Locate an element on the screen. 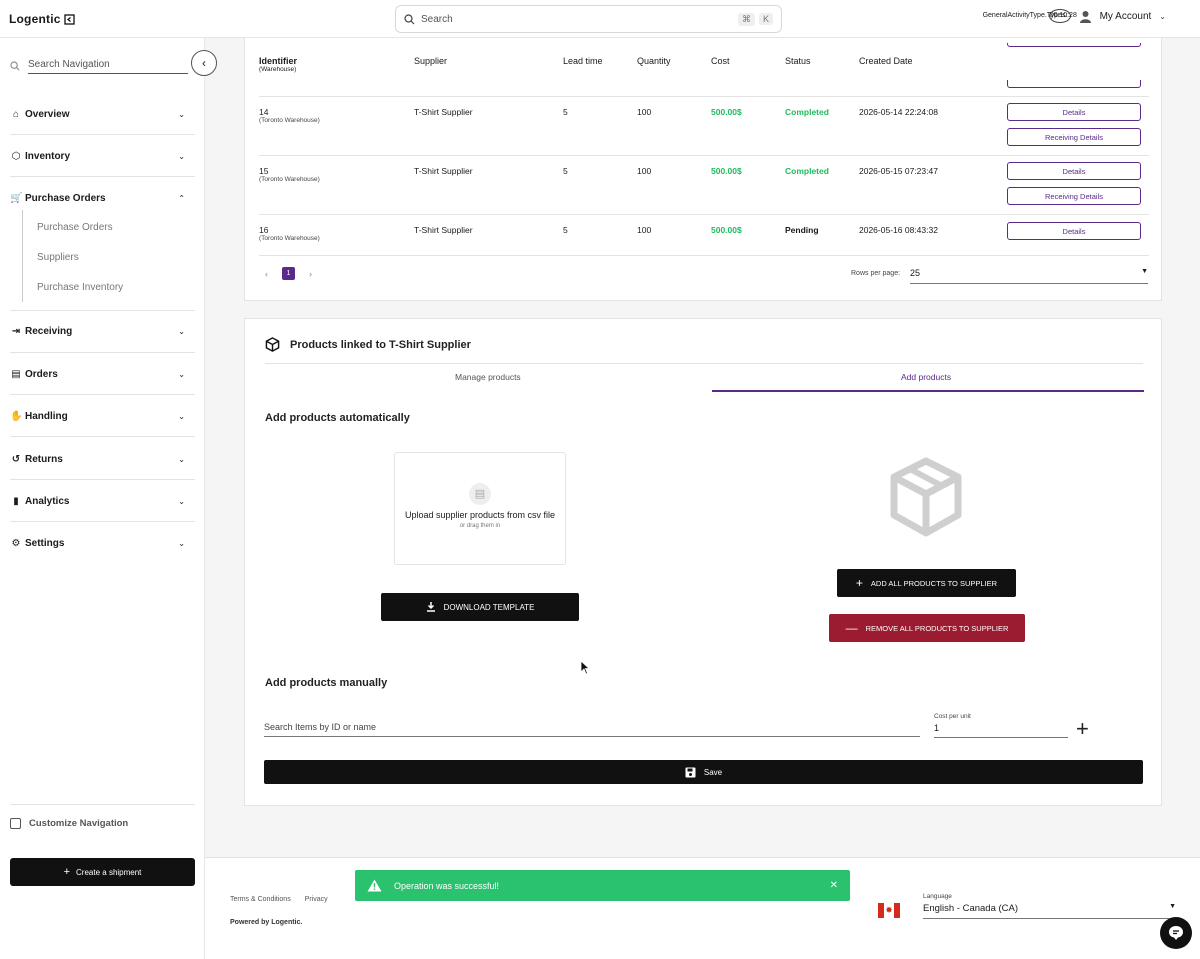 Image resolution: width=1200 pixels, height=959 pixels. sidebar-item-handling: ✋ Handling ⌄ is located at coordinates (97, 416).